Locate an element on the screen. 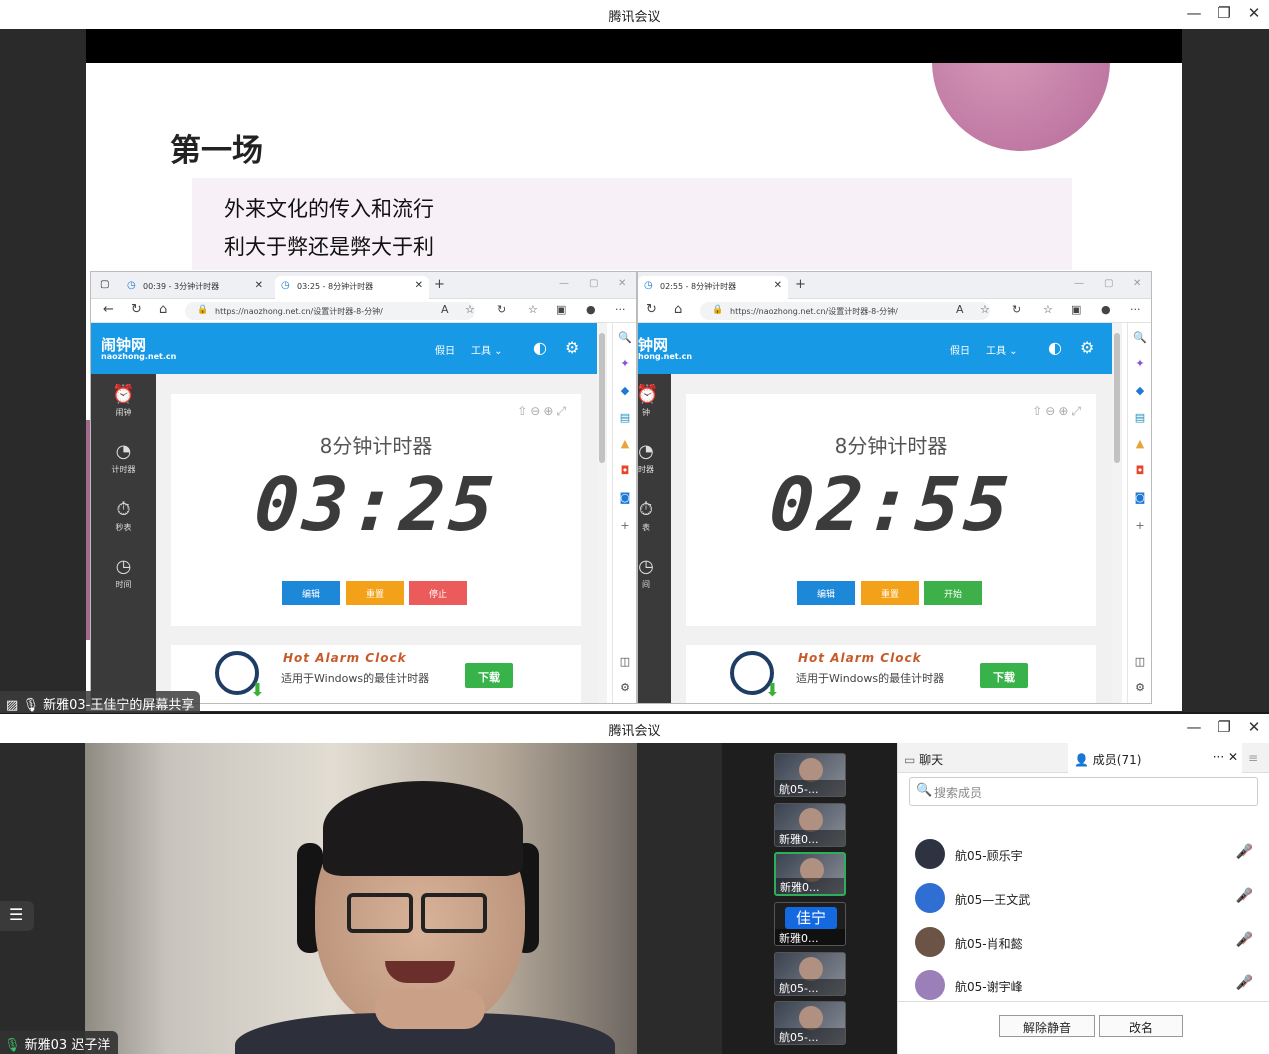 The image size is (1269, 1054). stop-button: 停止 is located at coordinates (438, 593).